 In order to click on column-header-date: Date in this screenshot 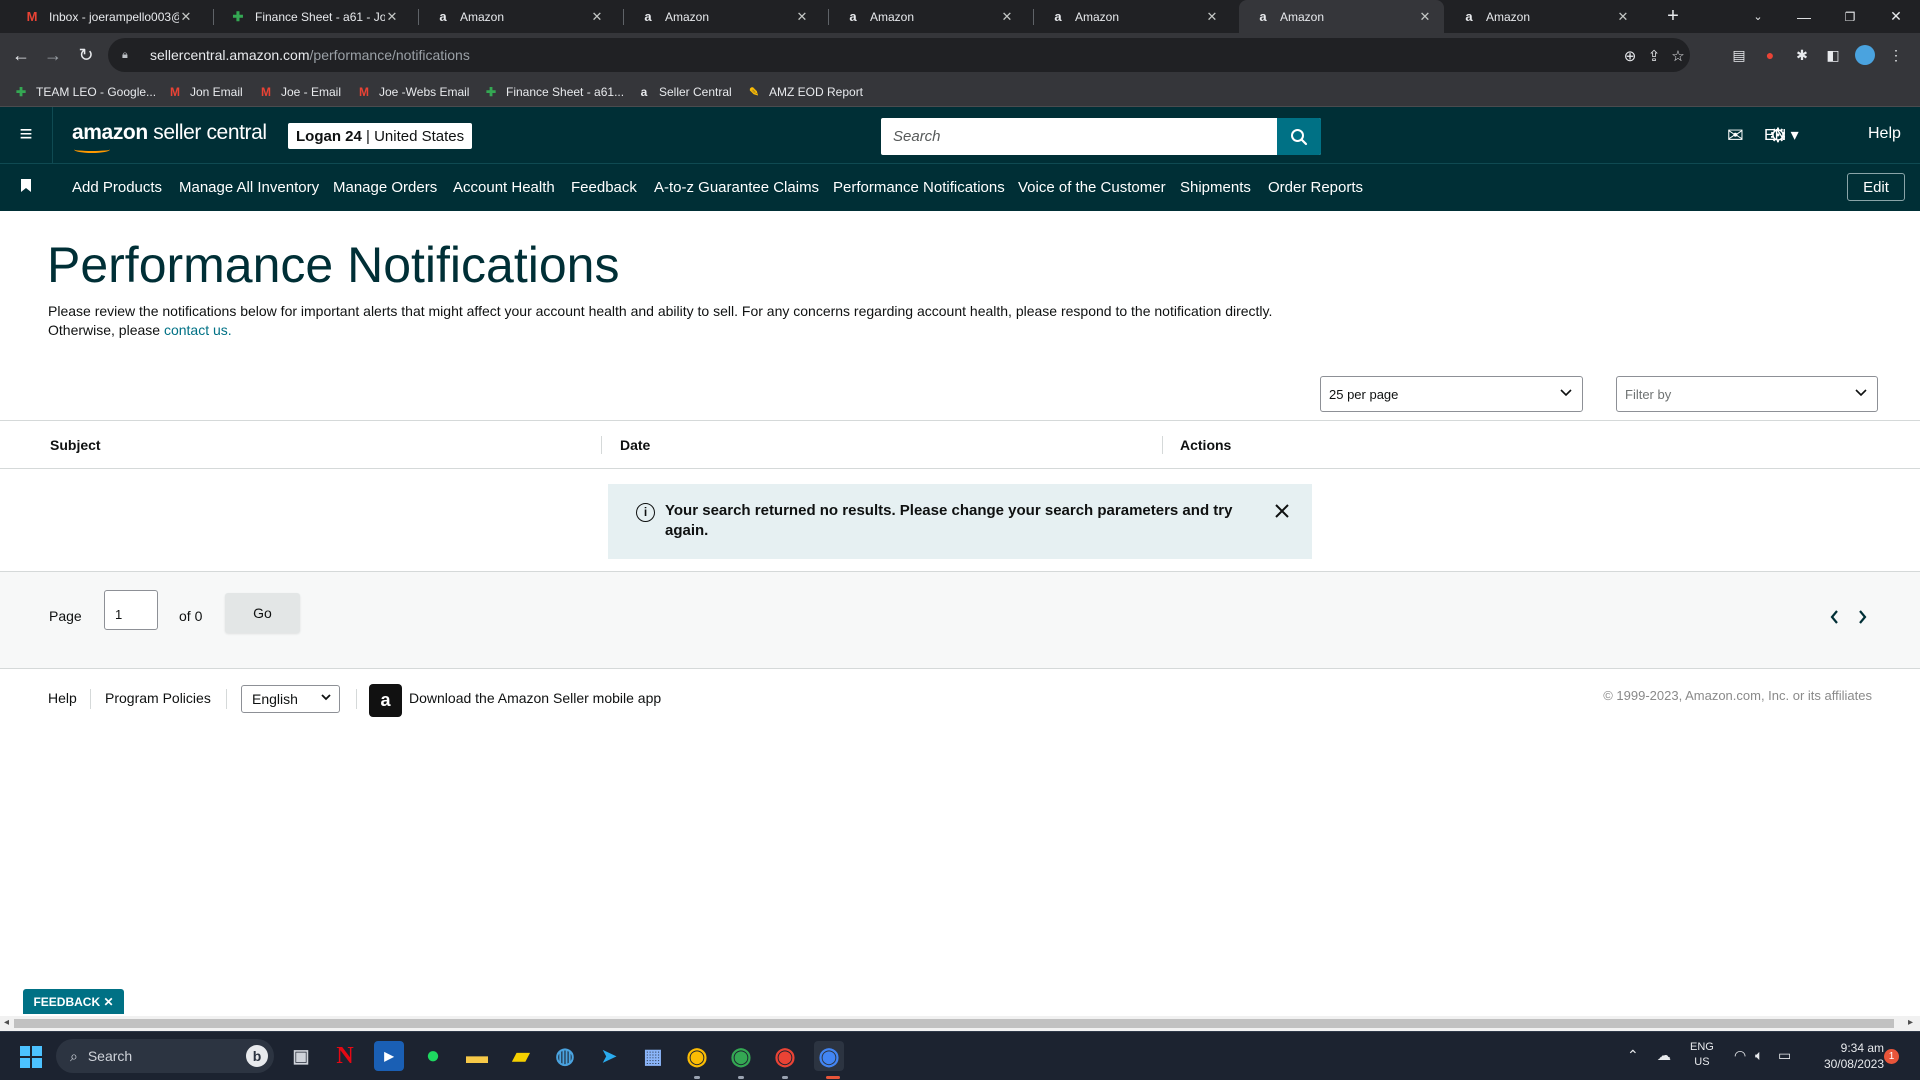, I will do `click(635, 445)`.